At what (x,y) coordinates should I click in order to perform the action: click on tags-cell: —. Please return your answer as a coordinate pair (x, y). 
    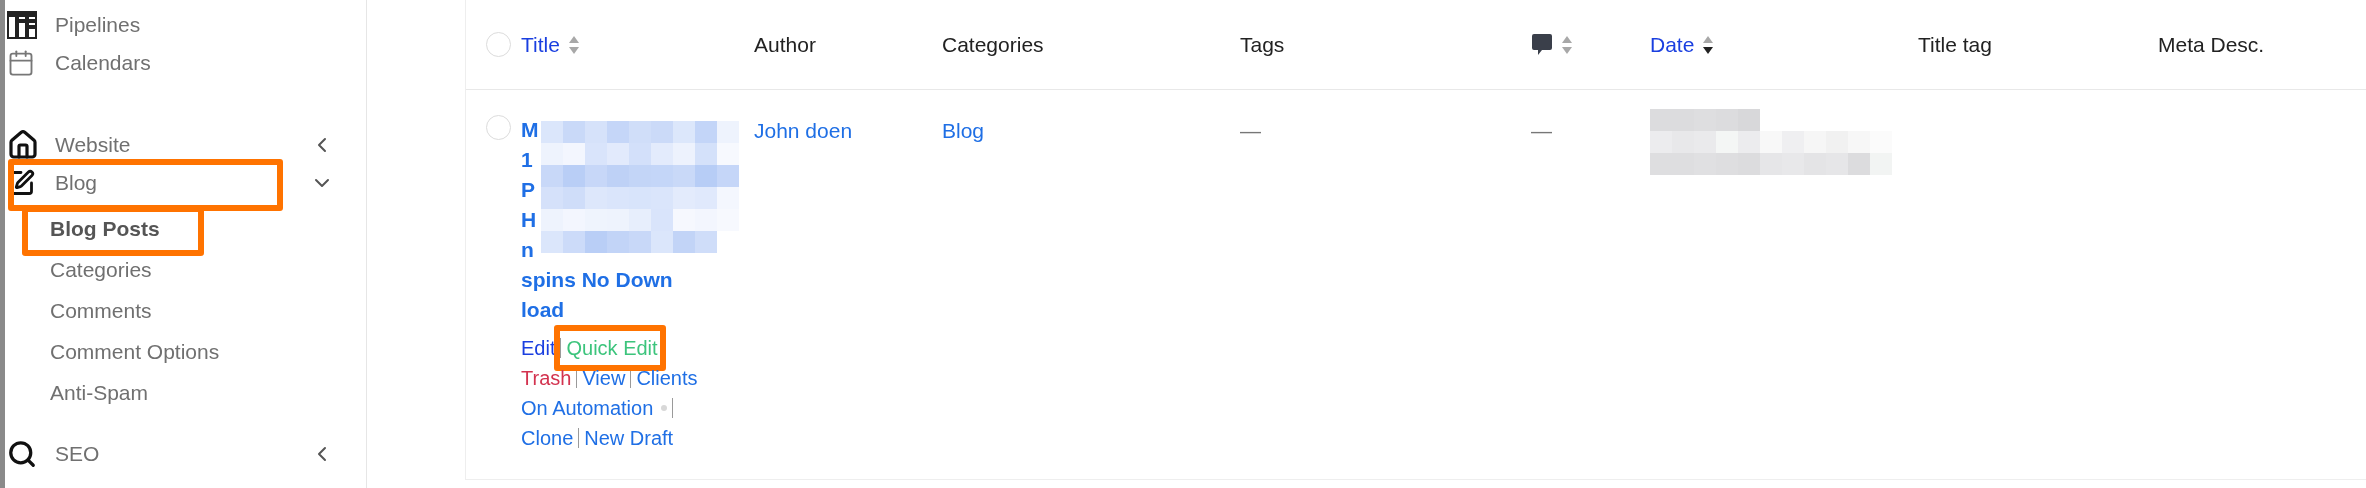
    Looking at the image, I should click on (1250, 130).